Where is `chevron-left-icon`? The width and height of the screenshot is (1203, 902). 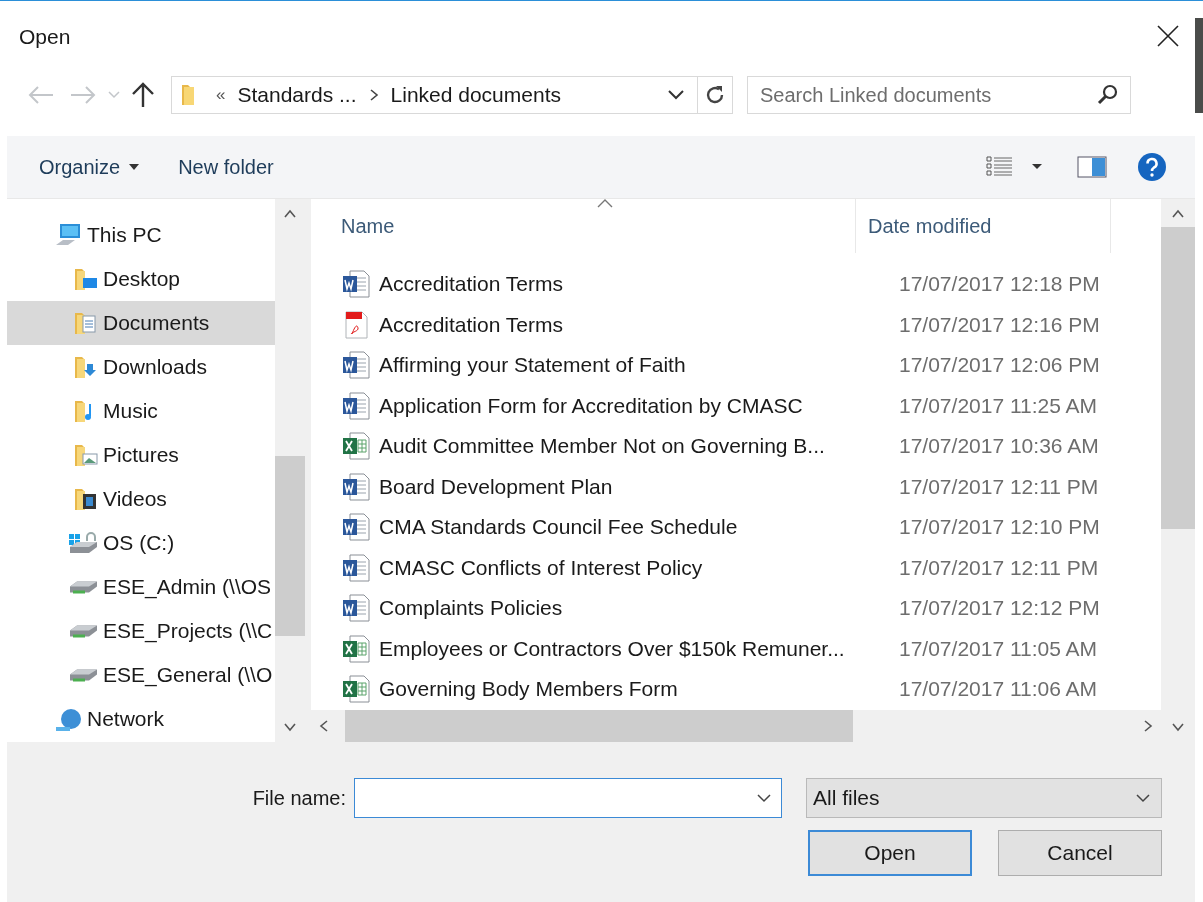 chevron-left-icon is located at coordinates (324, 726).